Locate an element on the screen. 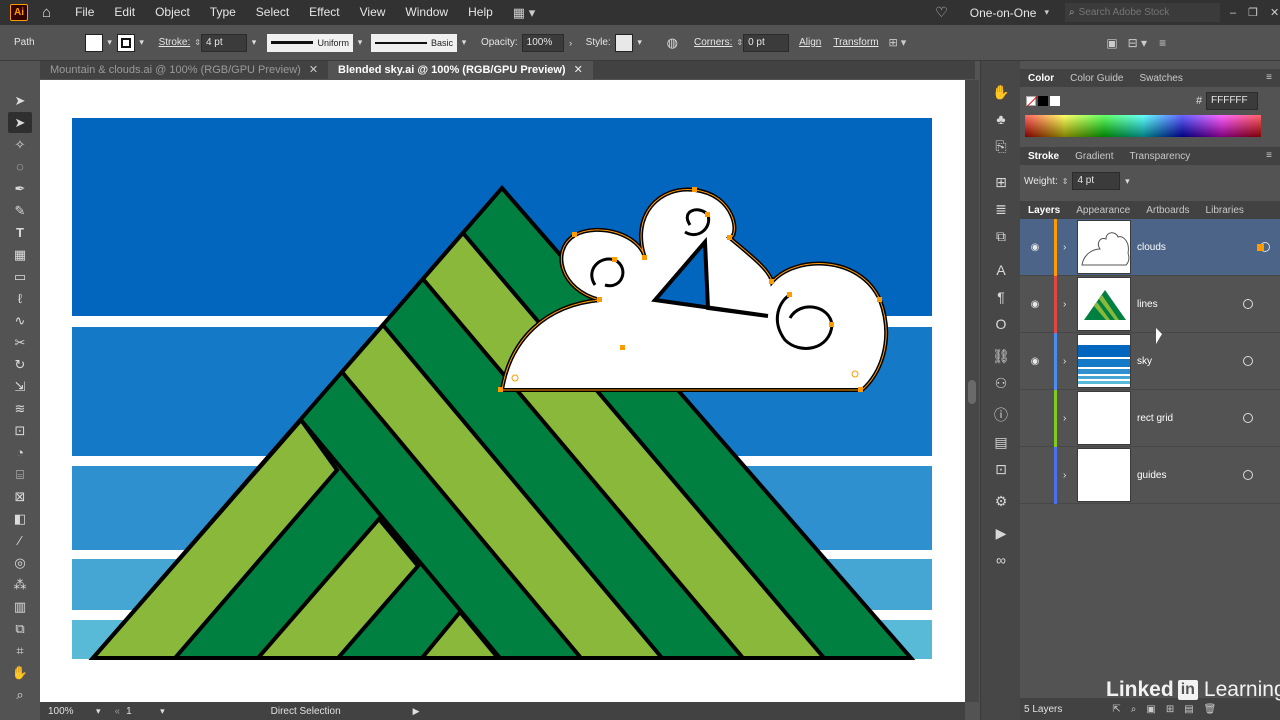  black-swatch is located at coordinates (1043, 101).